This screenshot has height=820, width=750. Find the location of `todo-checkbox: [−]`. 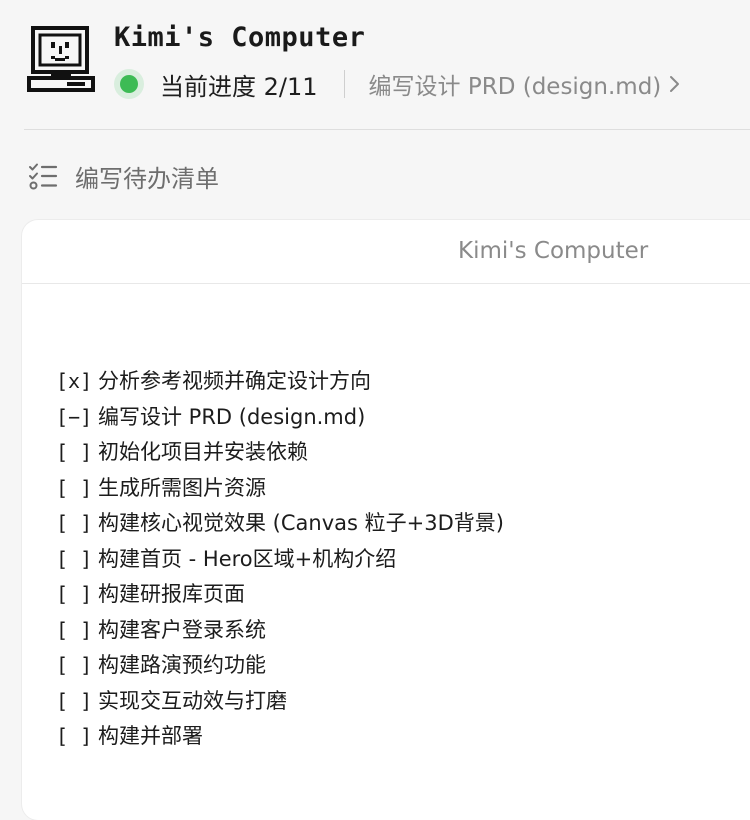

todo-checkbox: [−] is located at coordinates (74, 416).